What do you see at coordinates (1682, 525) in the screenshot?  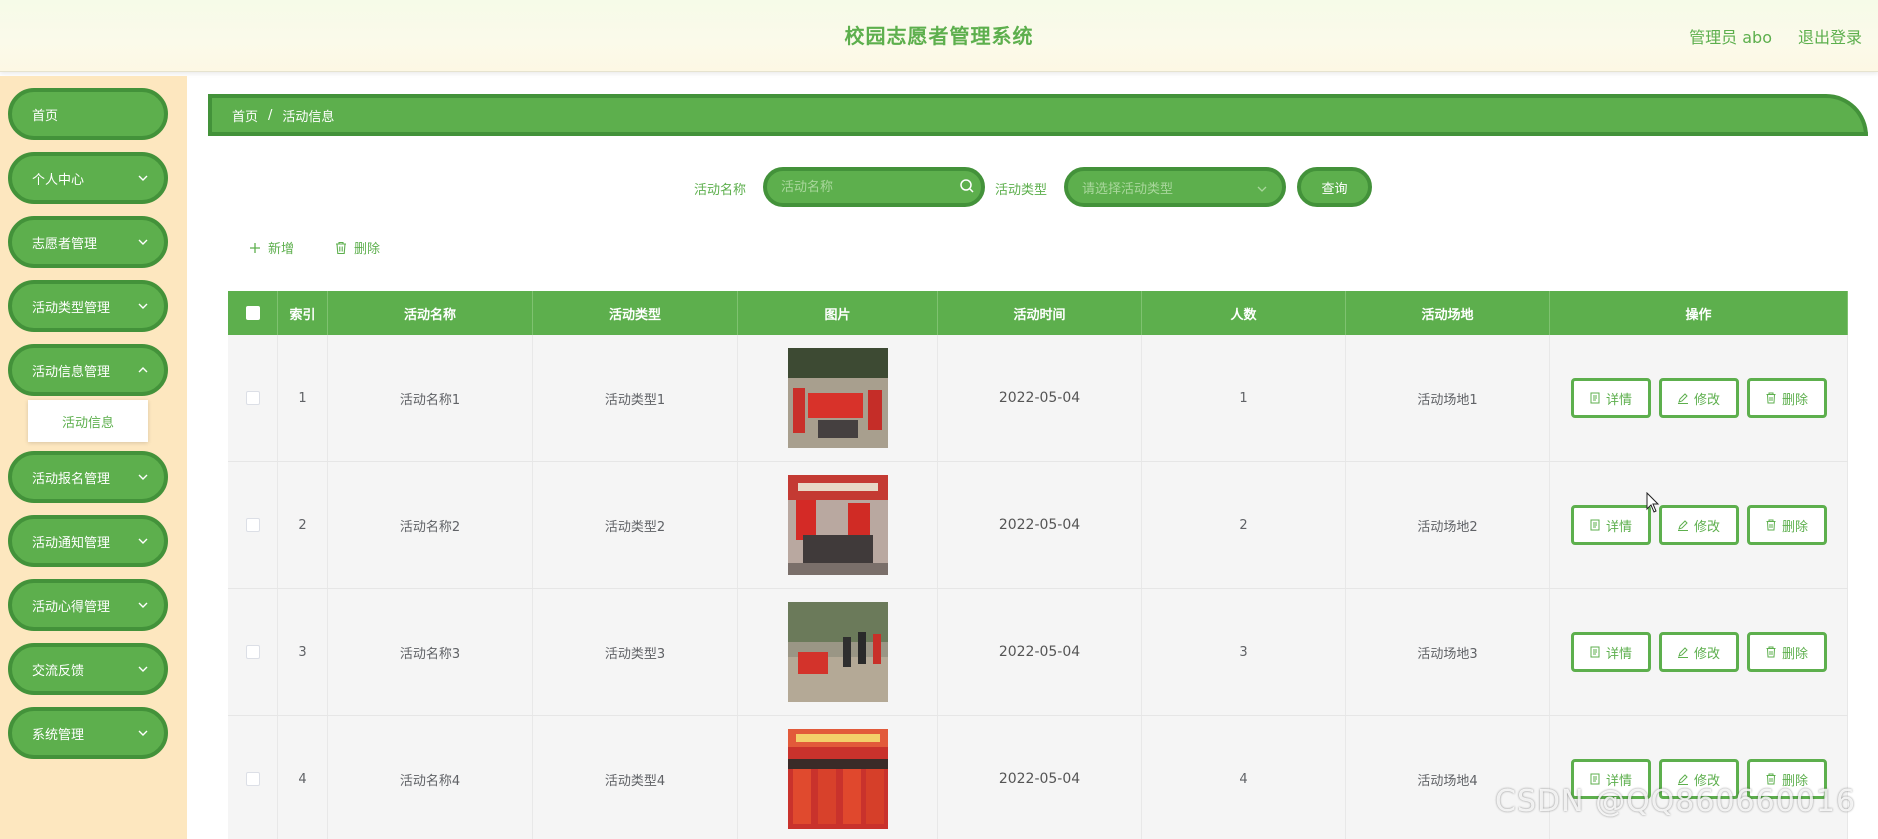 I see `pencil-icon` at bounding box center [1682, 525].